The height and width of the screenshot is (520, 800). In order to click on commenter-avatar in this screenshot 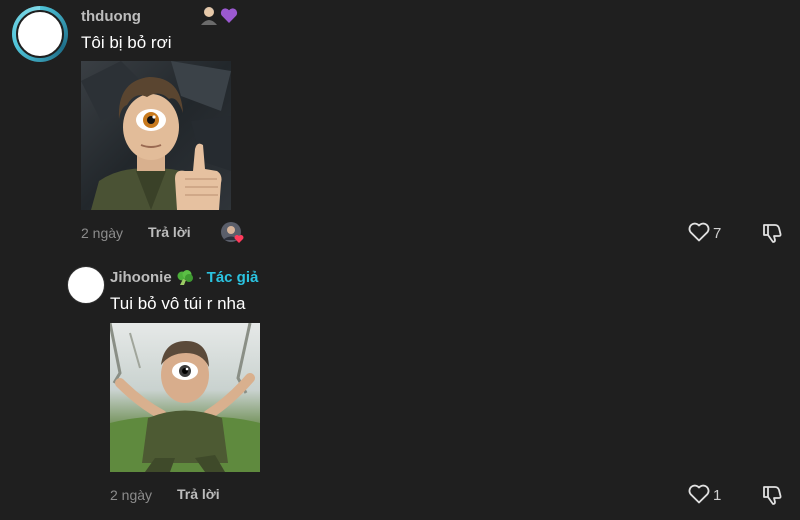, I will do `click(40, 34)`.